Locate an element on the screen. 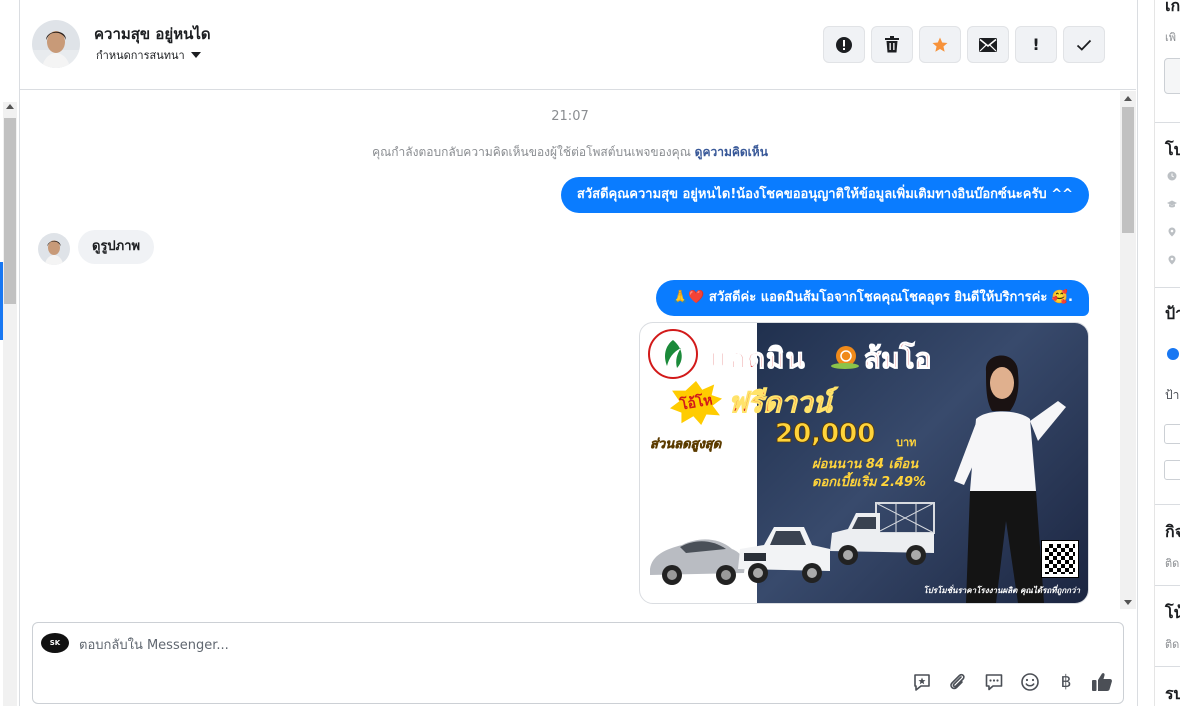 Image resolution: width=1180 pixels, height=706 pixels. smiley-icon is located at coordinates (1030, 682).